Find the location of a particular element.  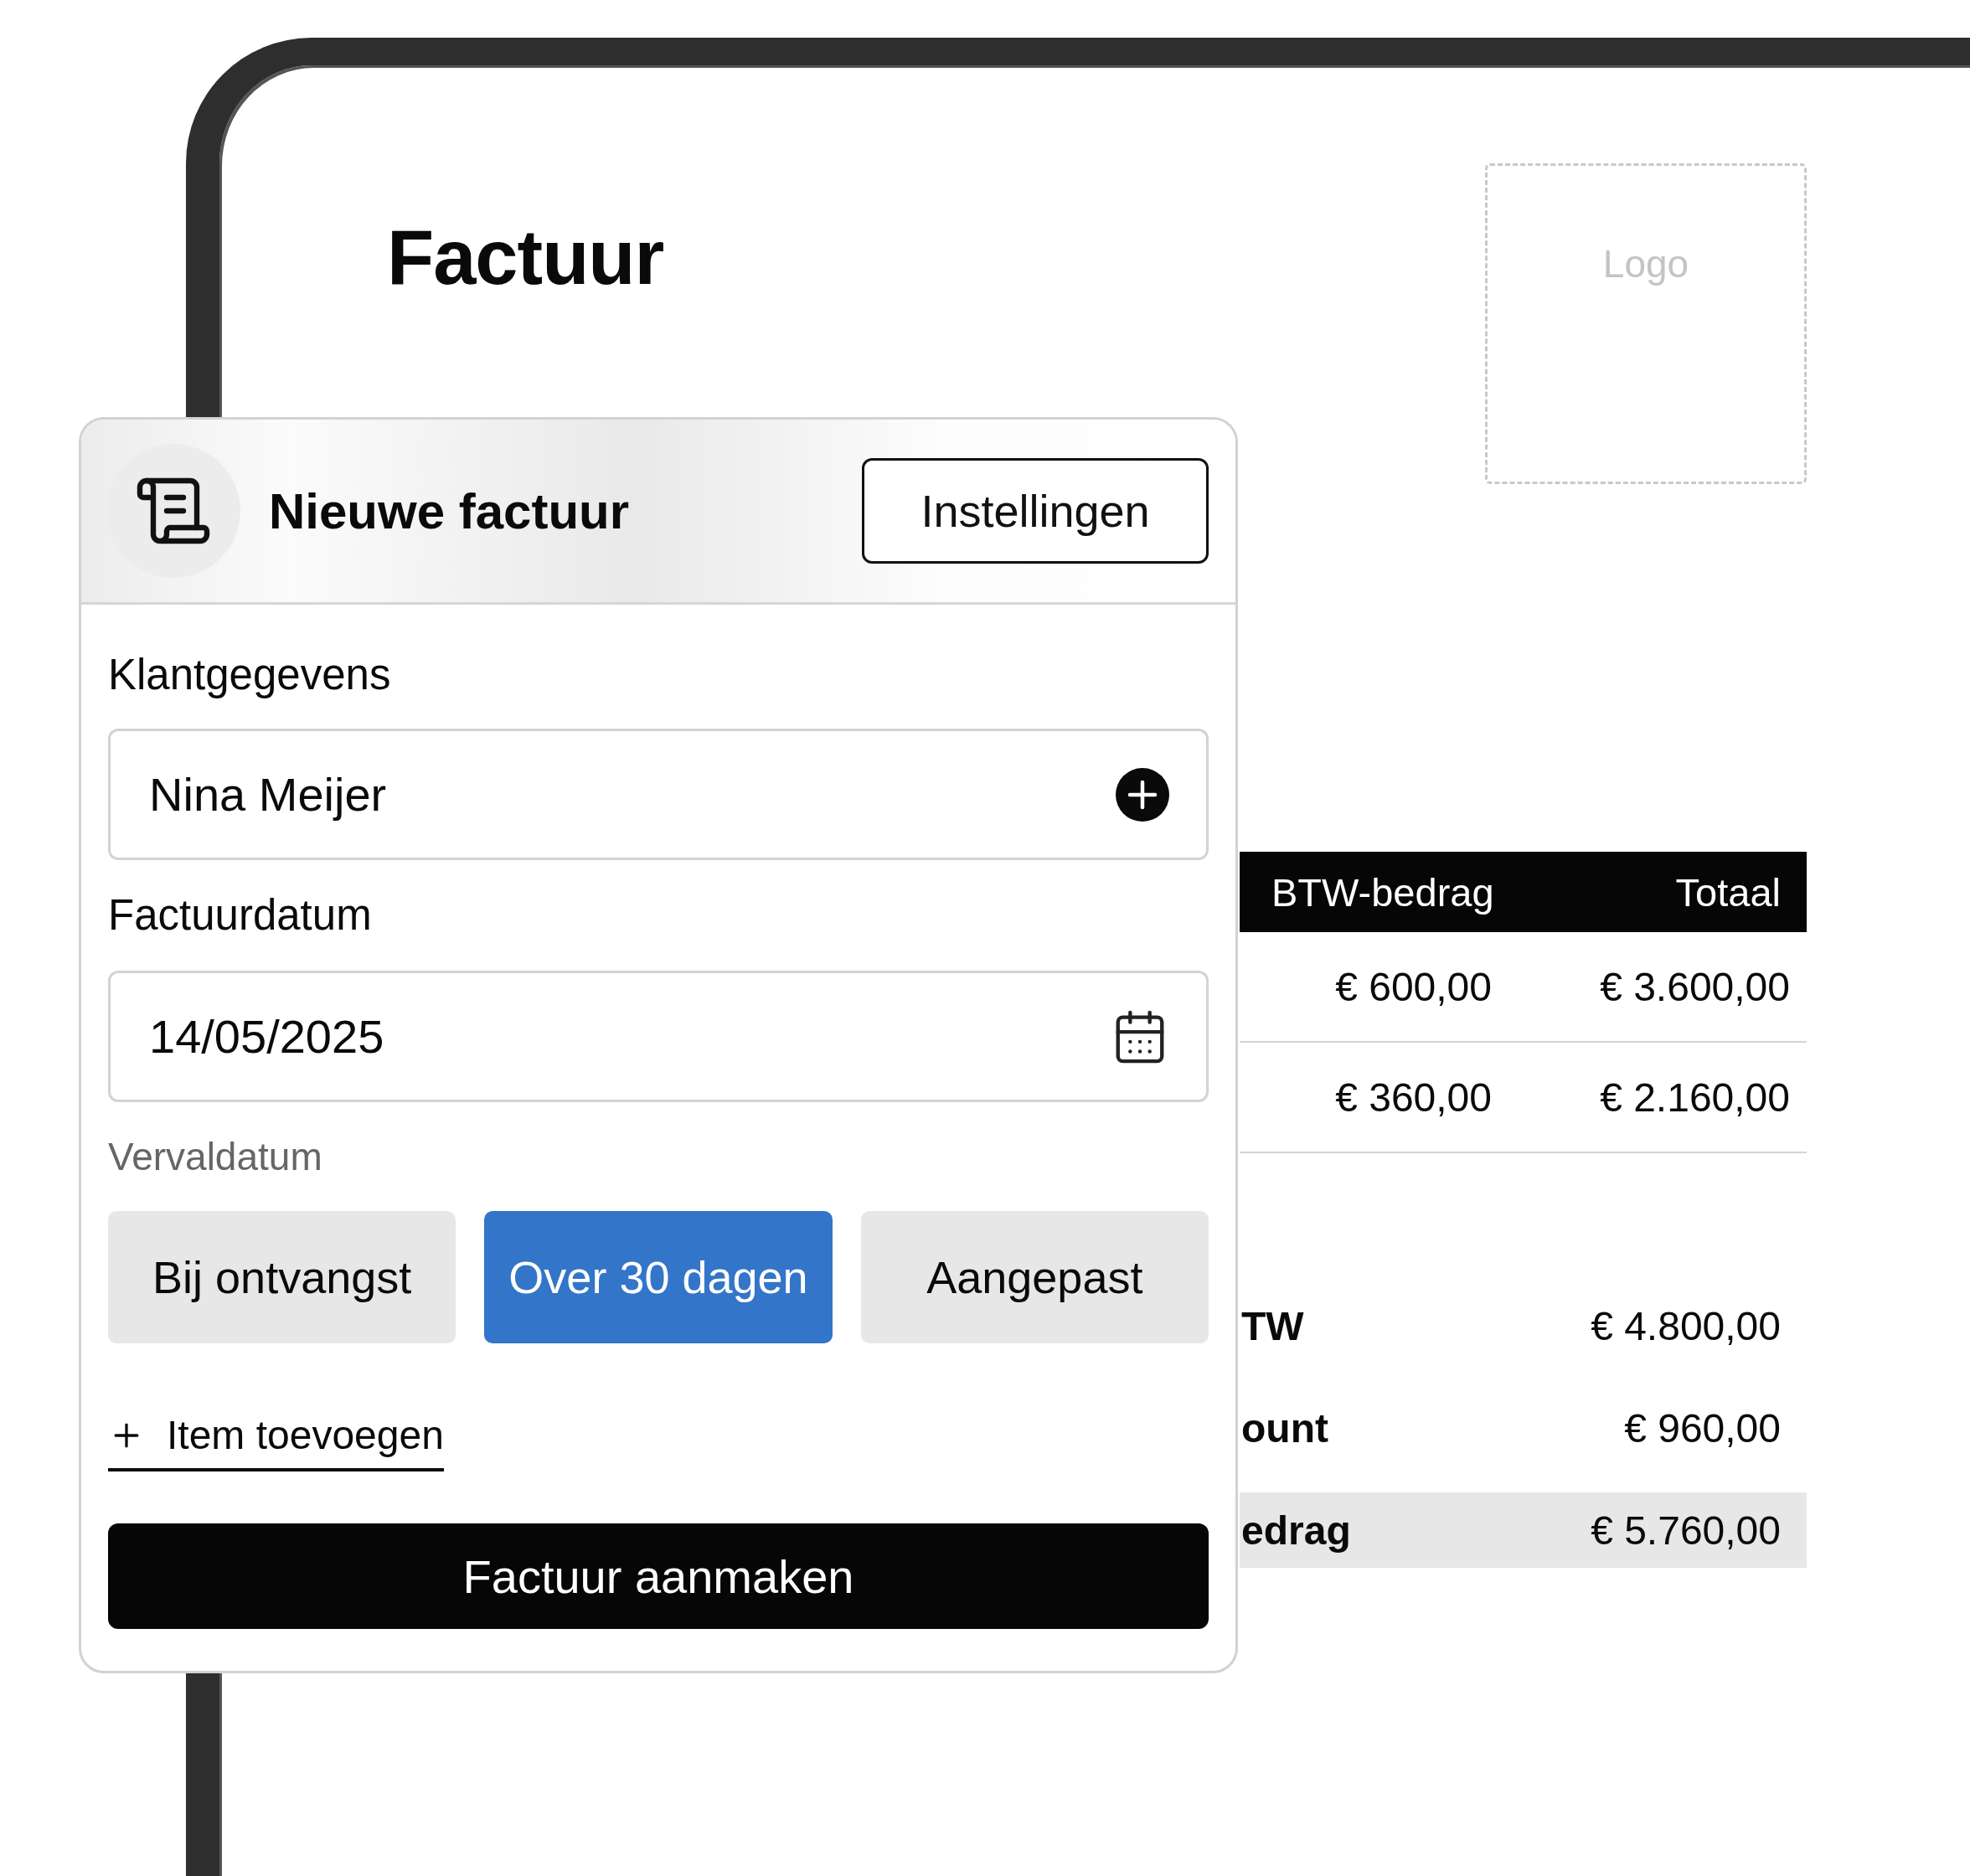

invoice-title: Factuur is located at coordinates (525, 257).